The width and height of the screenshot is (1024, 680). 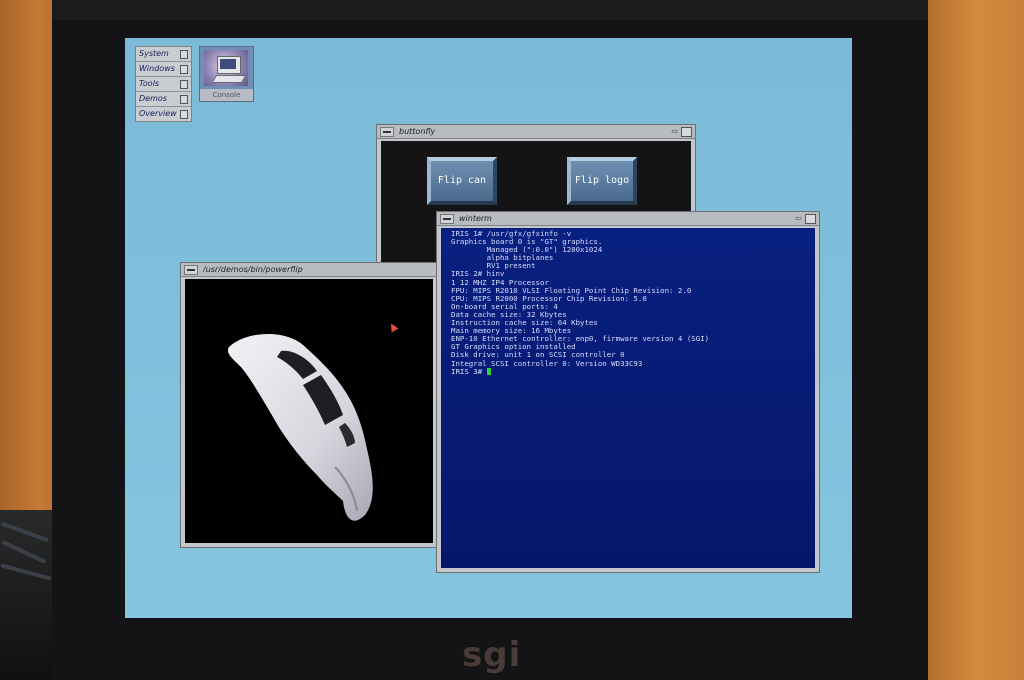 I want to click on flip-logo-button: Flip logo, so click(x=602, y=181).